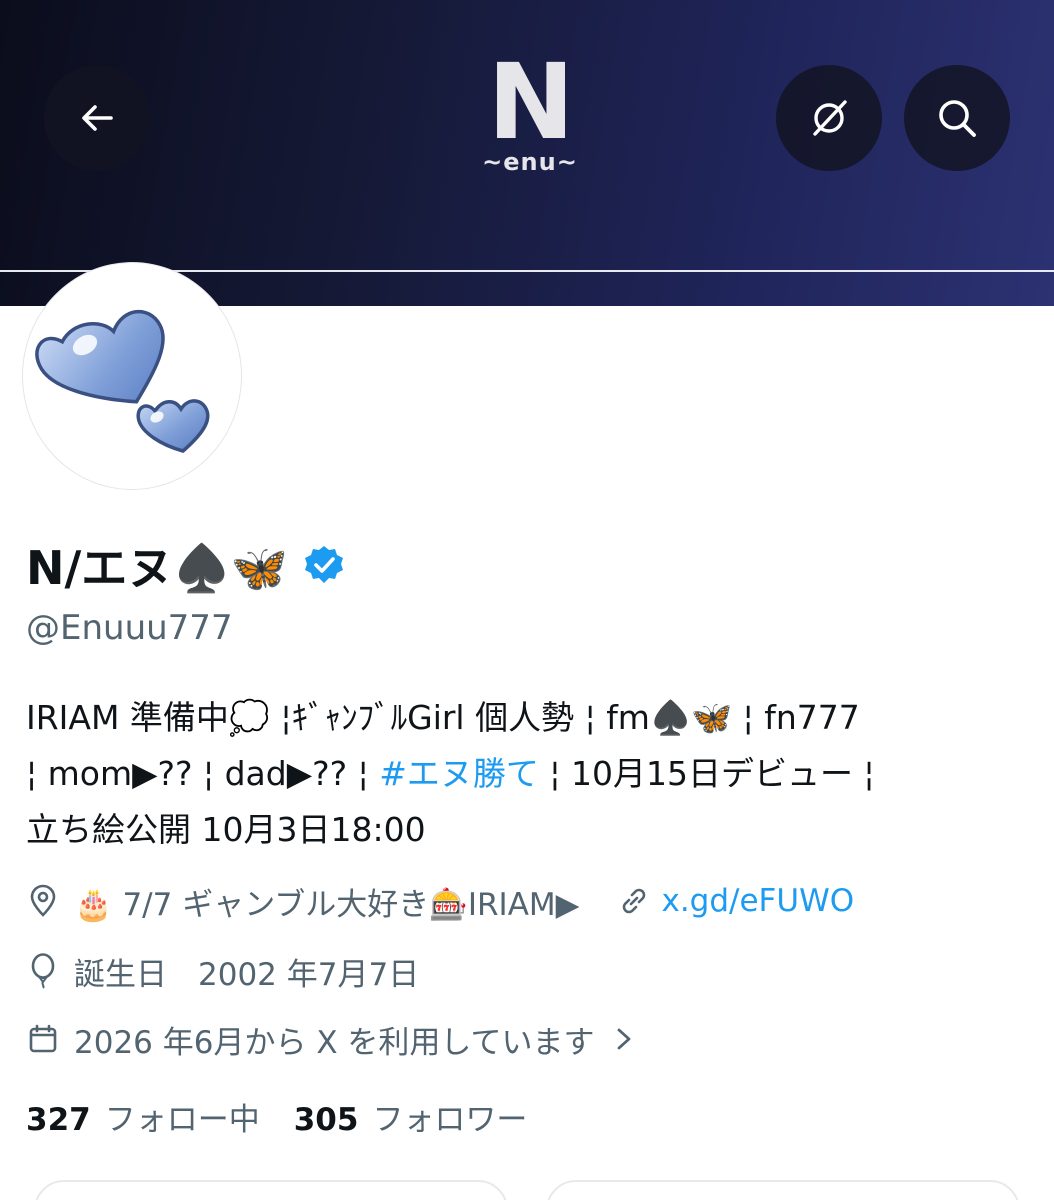 This screenshot has width=1054, height=1200. I want to click on website-link: x.gd/eFUWO, so click(757, 901).